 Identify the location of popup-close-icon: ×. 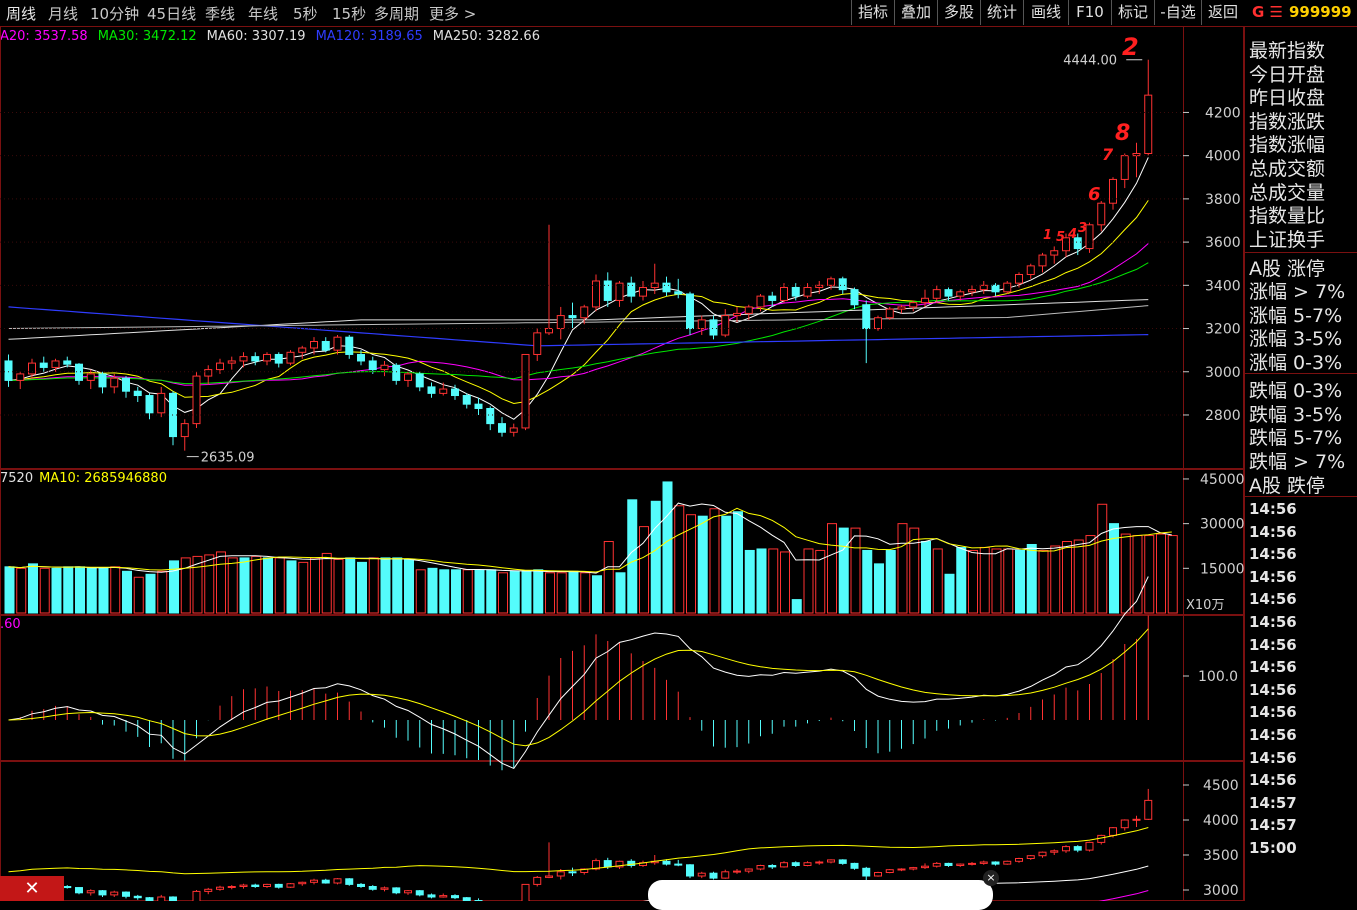
(991, 878).